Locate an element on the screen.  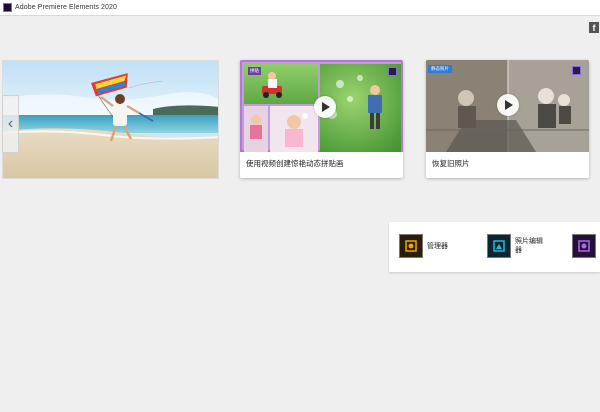
toddler-illustration is located at coordinates (296, 130).